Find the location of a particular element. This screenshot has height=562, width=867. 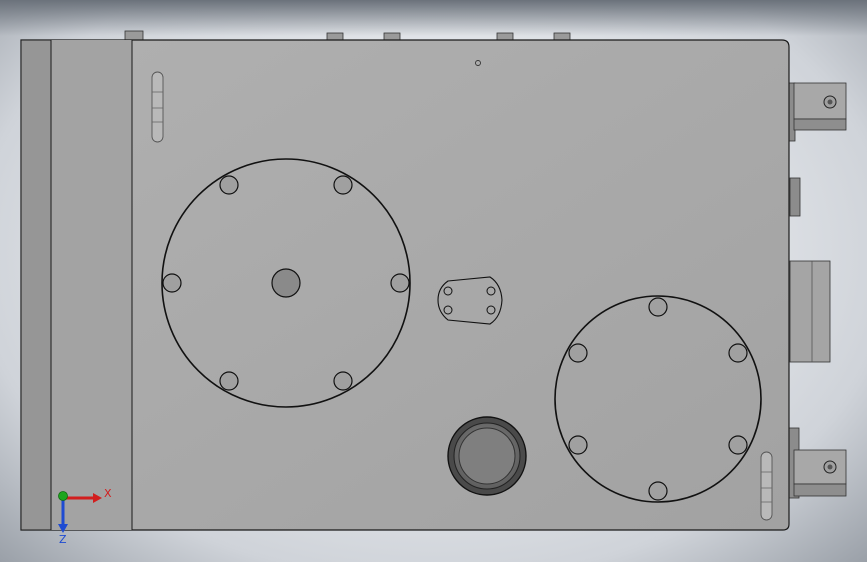

drain-plug is located at coordinates (487, 456).